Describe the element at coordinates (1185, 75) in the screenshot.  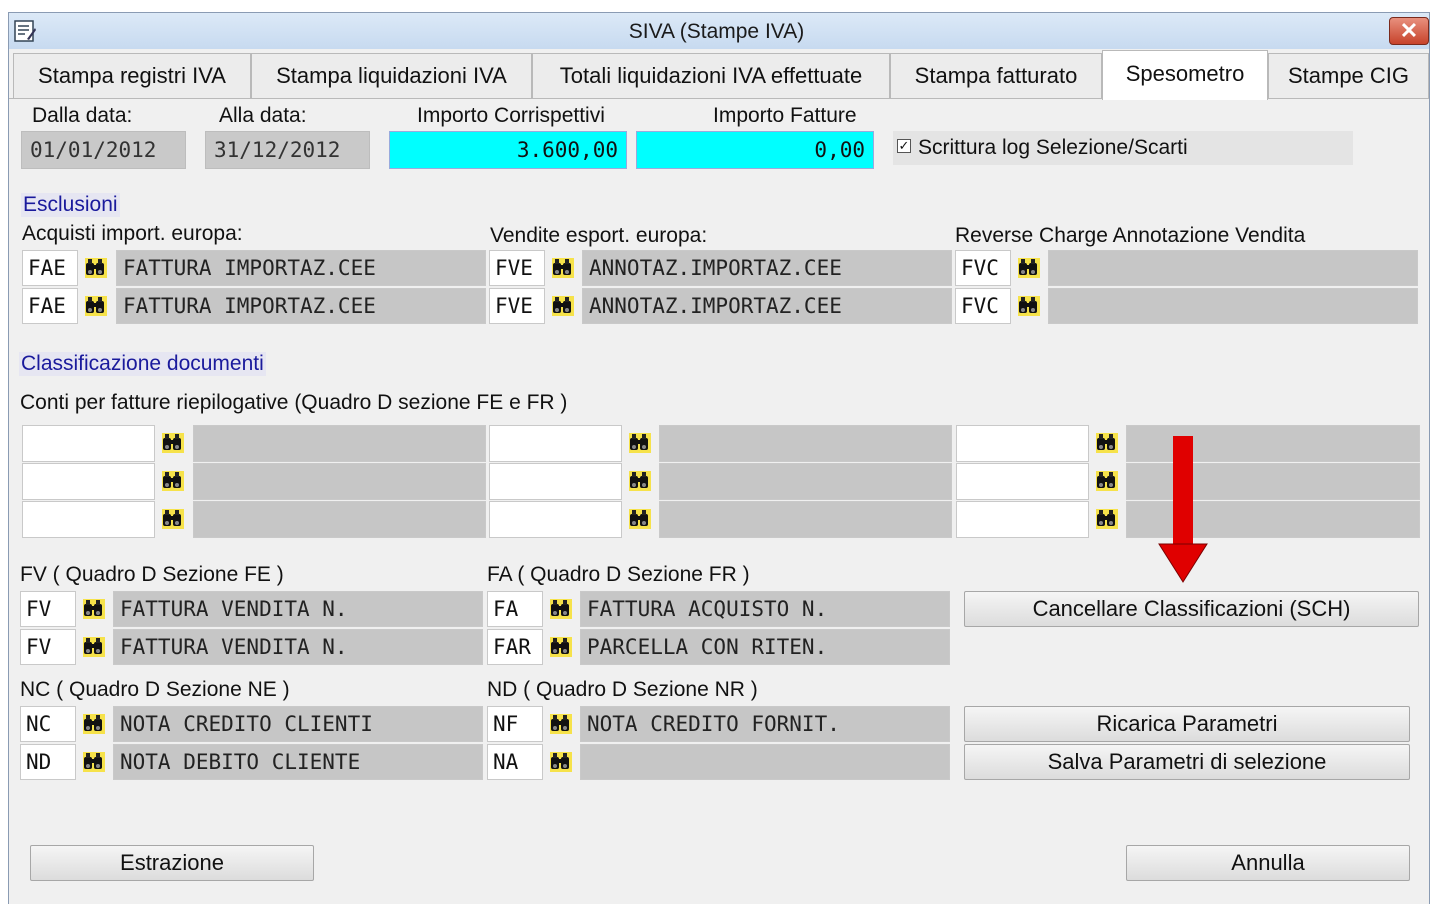
I see `tab-spesometro: Spesometro` at that location.